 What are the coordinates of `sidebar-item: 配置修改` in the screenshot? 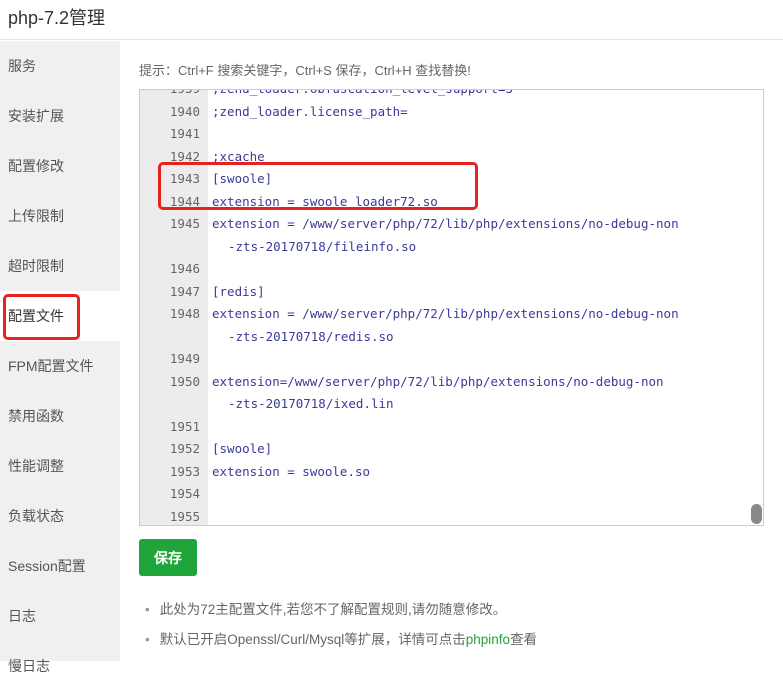 It's located at (60, 166).